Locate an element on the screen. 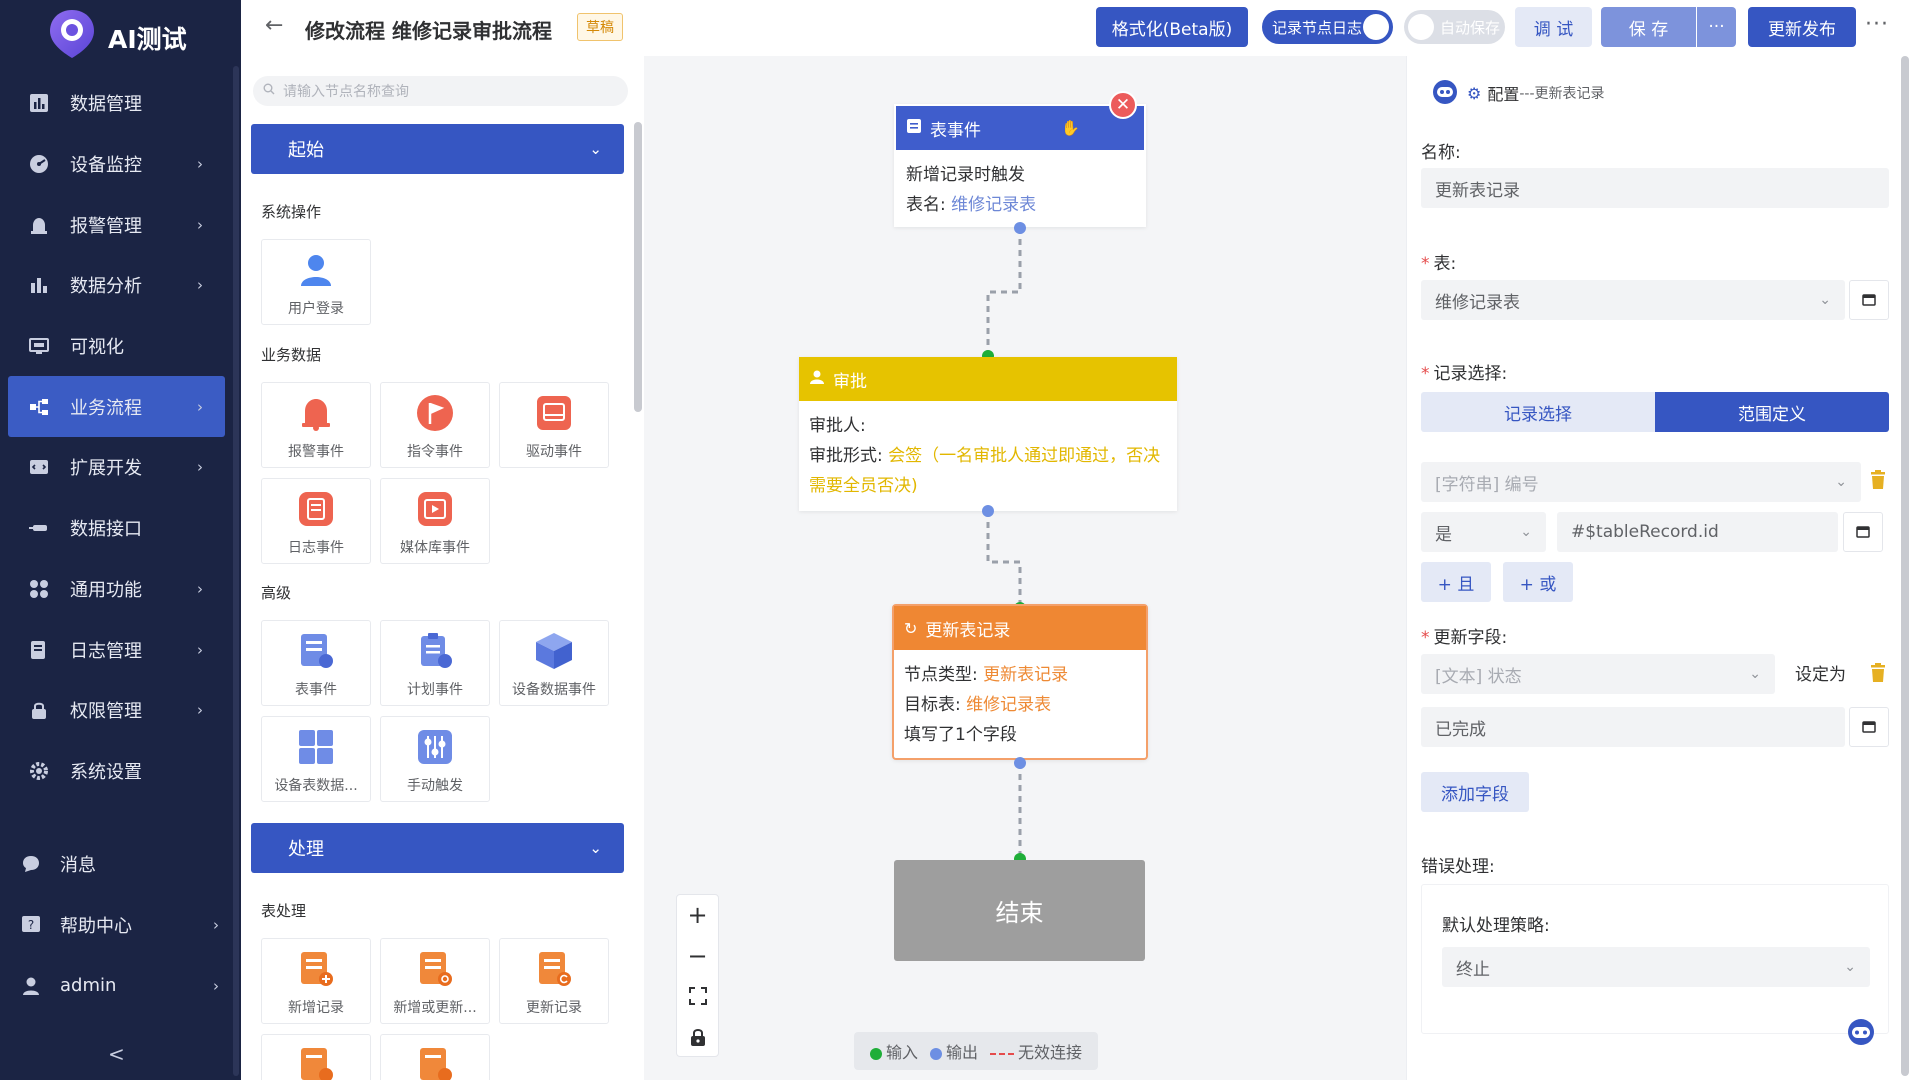  config-scrollbar is located at coordinates (1905, 566).